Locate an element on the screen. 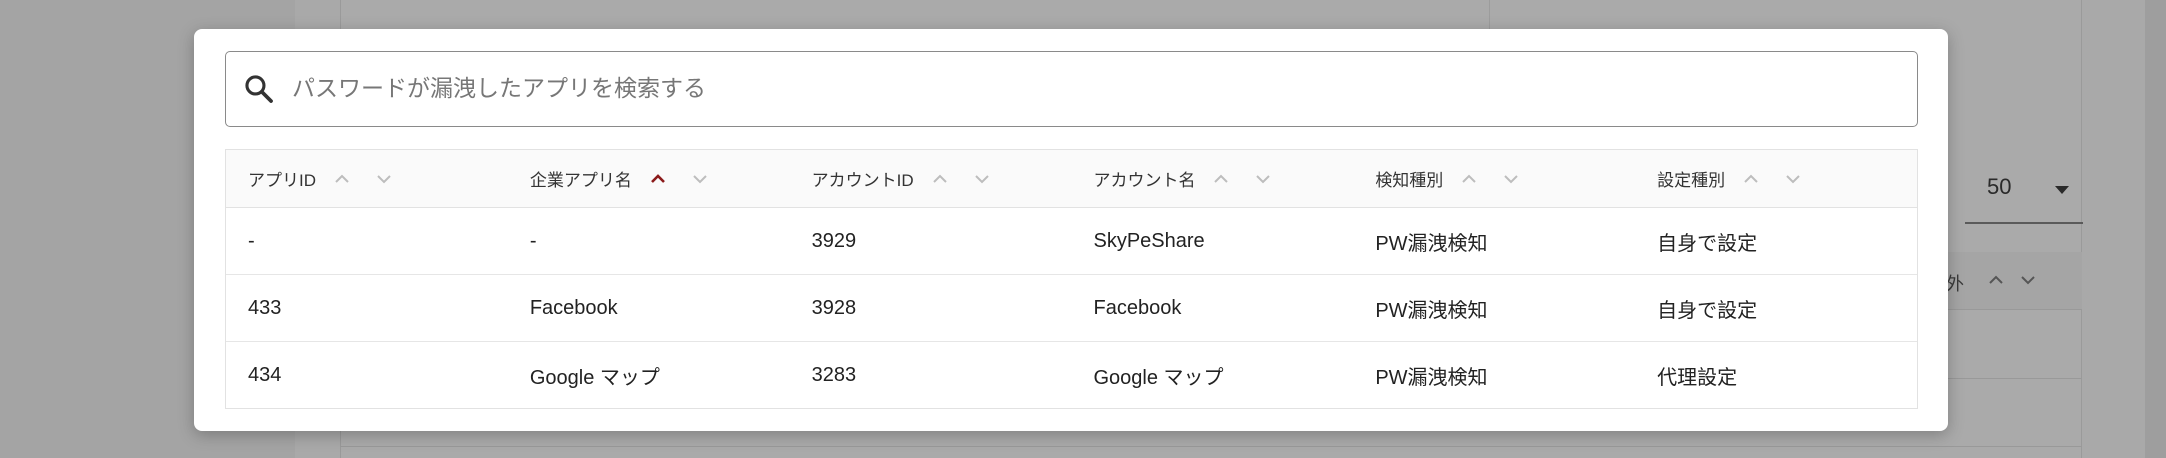 This screenshot has height=458, width=2166. background-inner-panel is located at coordinates (915, 15).